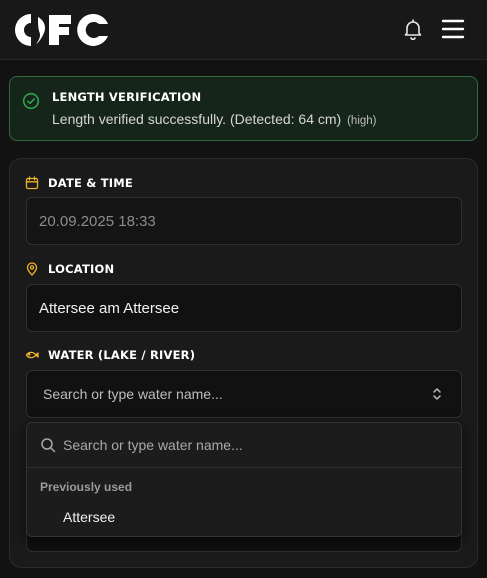 This screenshot has height=578, width=487. Describe the element at coordinates (31, 101) in the screenshot. I see `check-circle-icon` at that location.